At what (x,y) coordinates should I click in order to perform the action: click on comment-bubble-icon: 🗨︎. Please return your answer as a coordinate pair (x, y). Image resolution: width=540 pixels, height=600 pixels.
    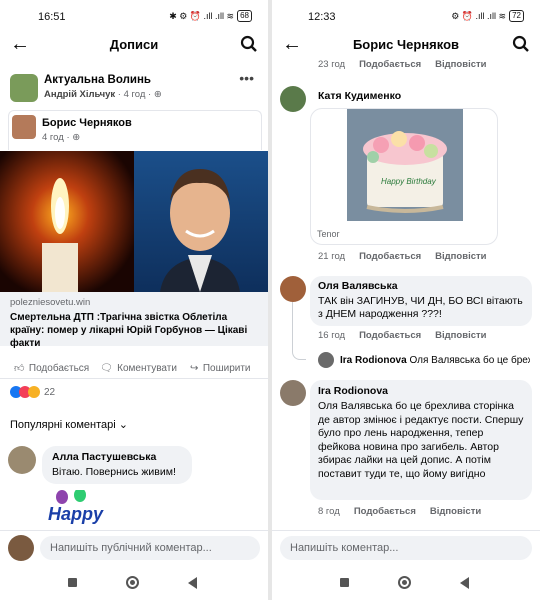
    Looking at the image, I should click on (106, 368).